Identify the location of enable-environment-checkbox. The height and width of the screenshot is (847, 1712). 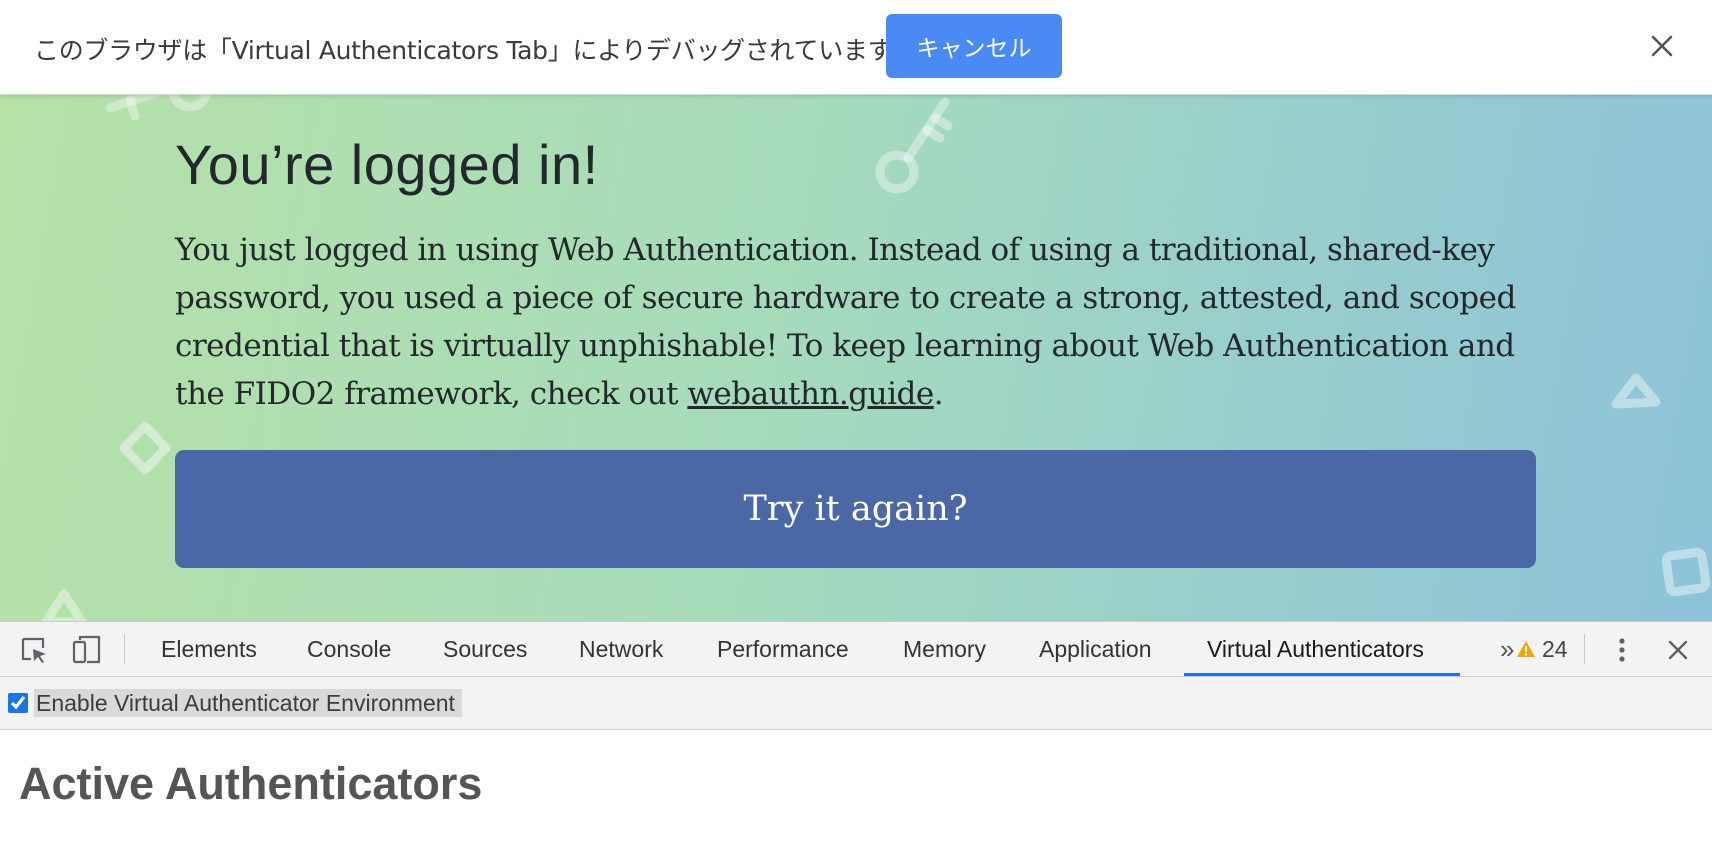
(18, 703).